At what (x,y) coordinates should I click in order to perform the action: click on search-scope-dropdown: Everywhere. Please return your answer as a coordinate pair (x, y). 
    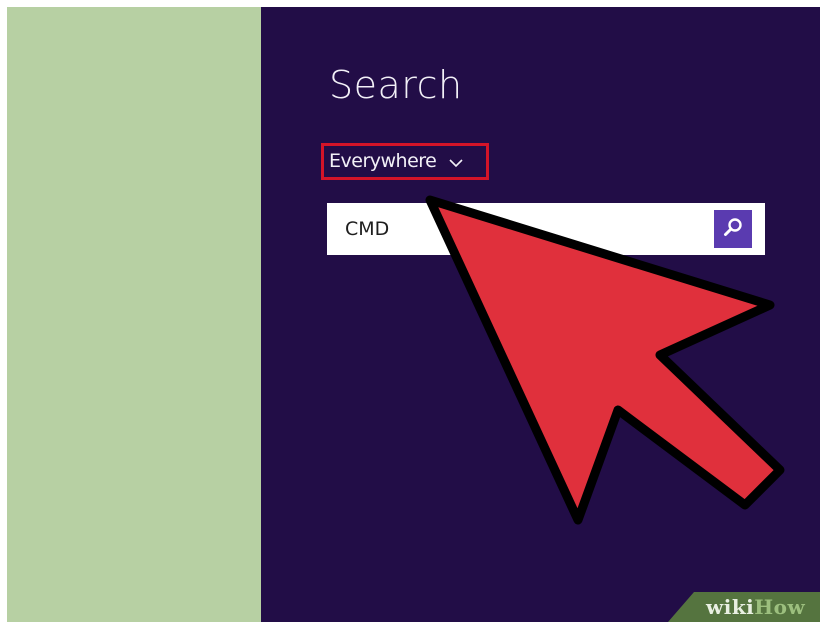
    Looking at the image, I should click on (405, 161).